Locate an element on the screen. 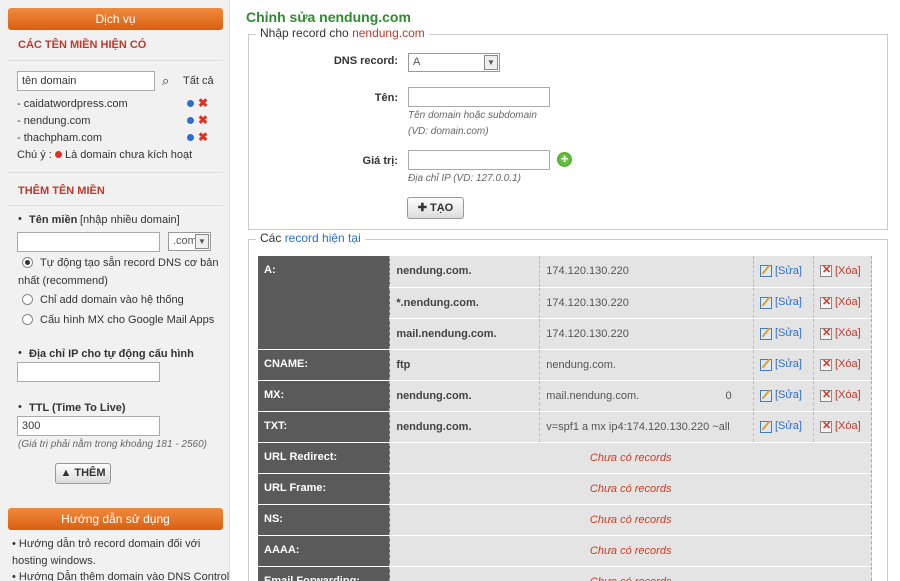 The image size is (900, 581). guide-link: • Hướng dẫn trỏ record domain đối với is located at coordinates (106, 544).